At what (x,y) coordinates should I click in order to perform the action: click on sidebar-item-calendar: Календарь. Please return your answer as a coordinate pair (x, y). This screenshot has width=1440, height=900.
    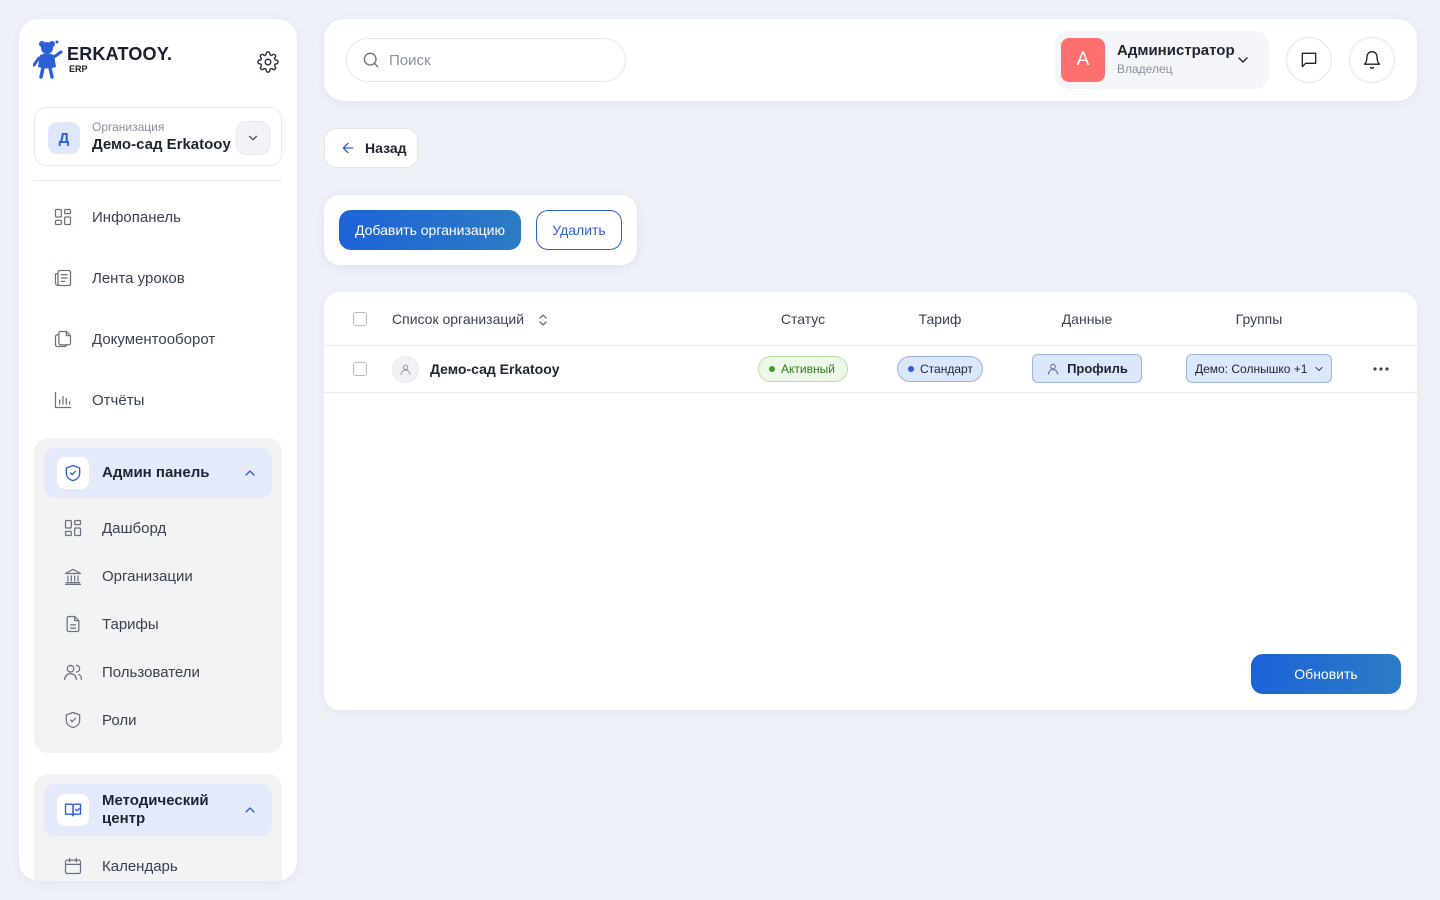
    Looking at the image, I should click on (158, 864).